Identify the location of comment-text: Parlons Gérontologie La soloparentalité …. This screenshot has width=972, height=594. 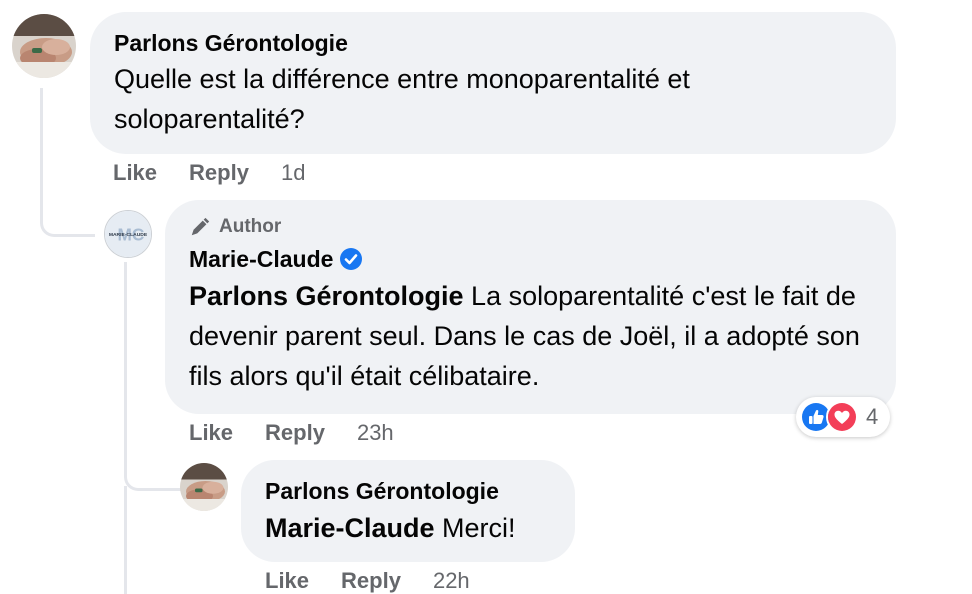
(530, 336).